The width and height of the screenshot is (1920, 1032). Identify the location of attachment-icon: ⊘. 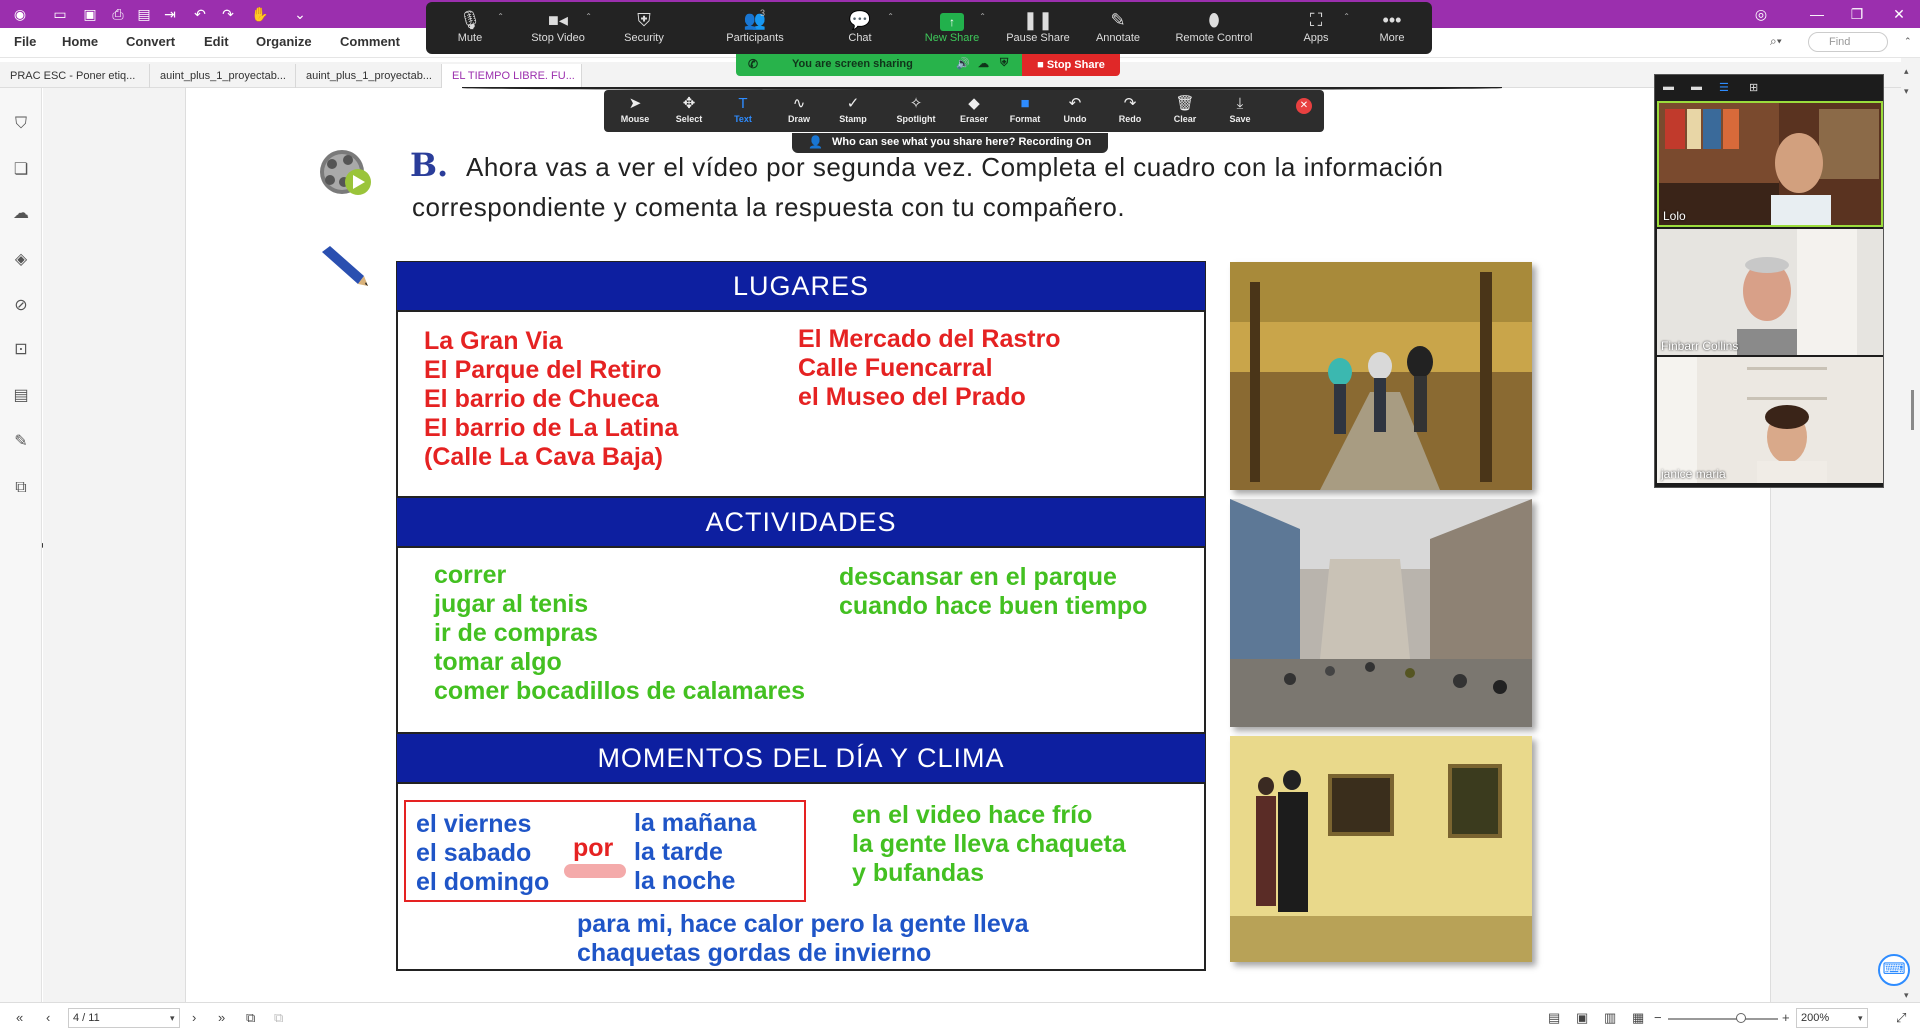
(21, 306).